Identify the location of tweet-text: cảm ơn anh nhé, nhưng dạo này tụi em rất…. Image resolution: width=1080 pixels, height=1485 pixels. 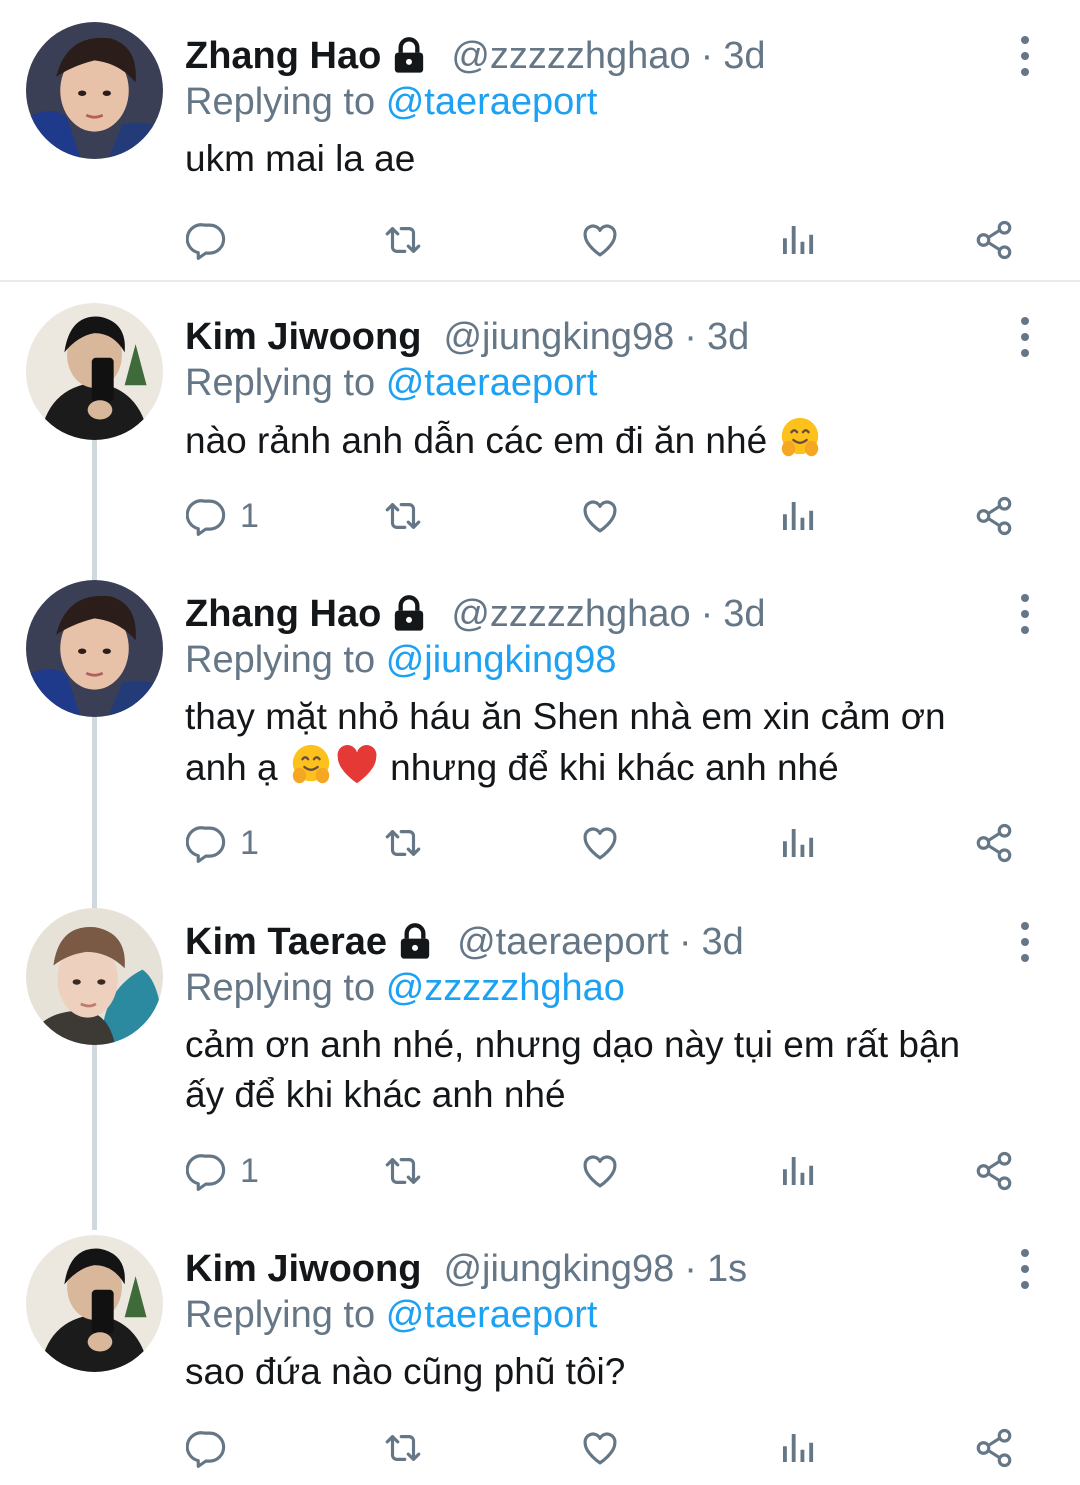
(615, 1070).